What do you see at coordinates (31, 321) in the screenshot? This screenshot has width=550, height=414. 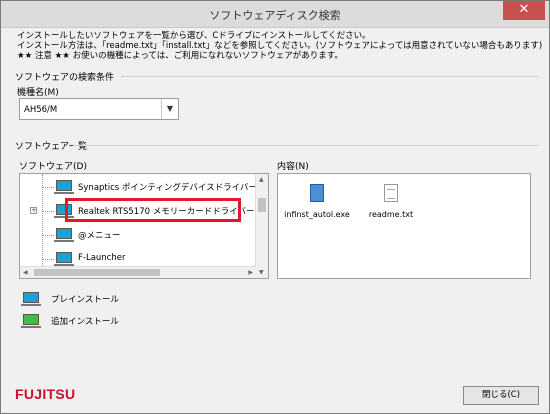 I see `pc-green-icon` at bounding box center [31, 321].